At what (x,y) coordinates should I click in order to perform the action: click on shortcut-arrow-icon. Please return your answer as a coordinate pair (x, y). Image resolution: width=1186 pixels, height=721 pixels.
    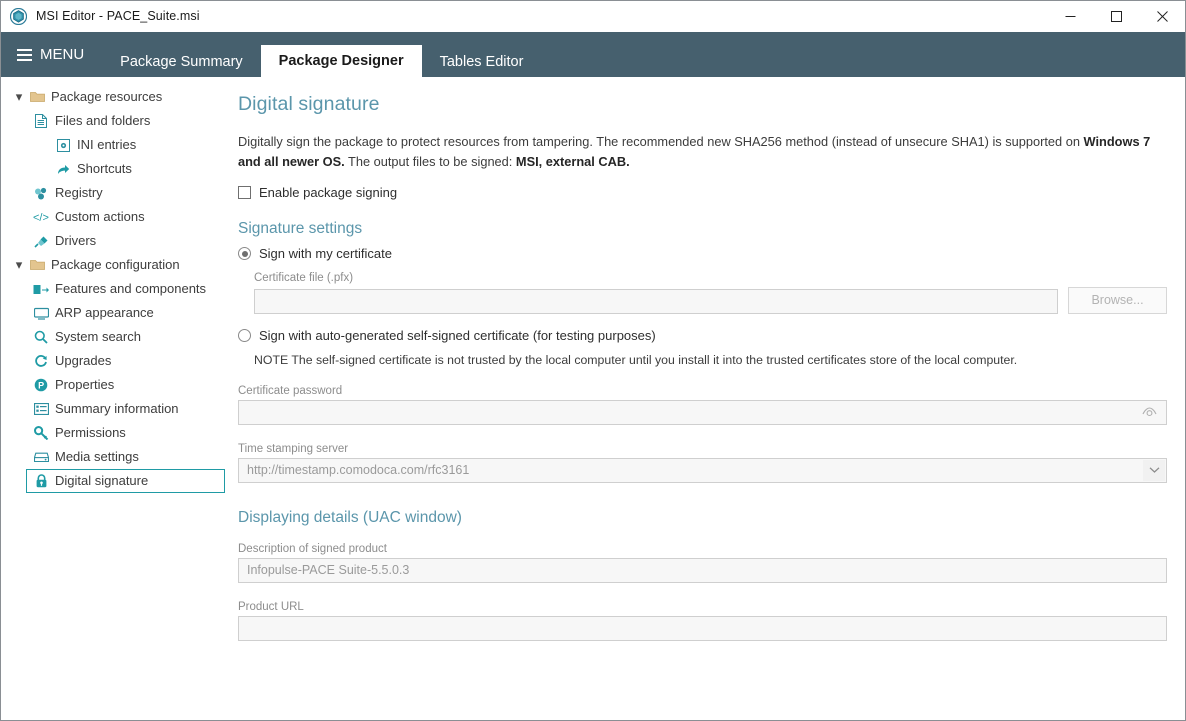
    Looking at the image, I should click on (63, 169).